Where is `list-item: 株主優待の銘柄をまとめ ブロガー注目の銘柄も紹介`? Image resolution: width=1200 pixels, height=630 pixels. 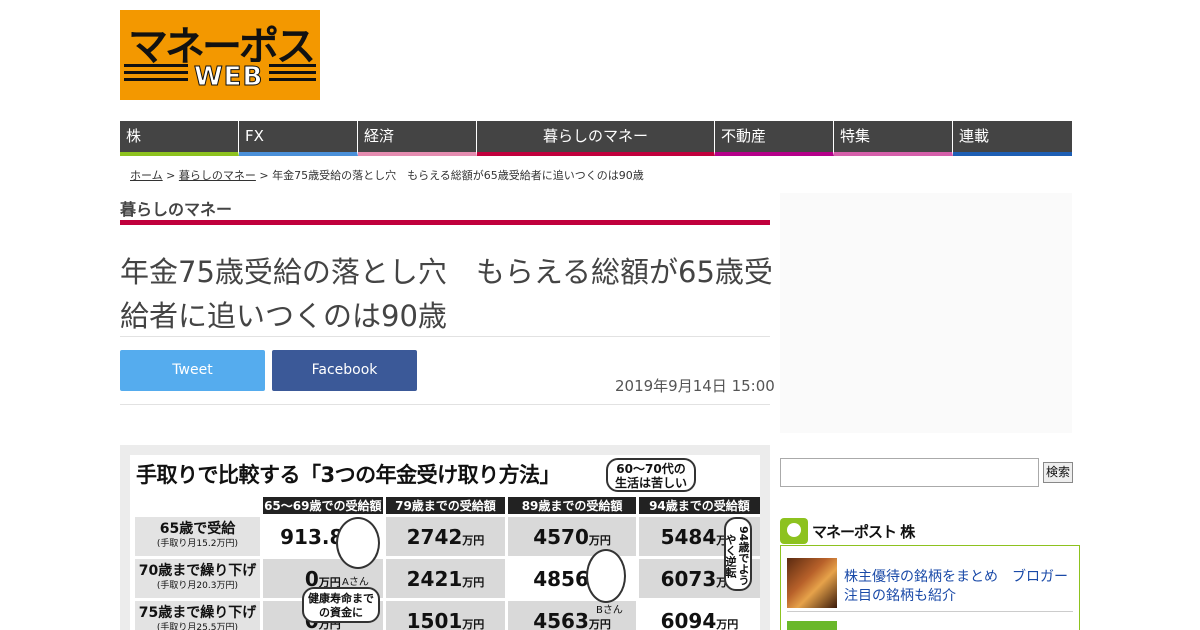
list-item: 株主優待の銘柄をまとめ ブロガー注目の銘柄も紹介 is located at coordinates (930, 585).